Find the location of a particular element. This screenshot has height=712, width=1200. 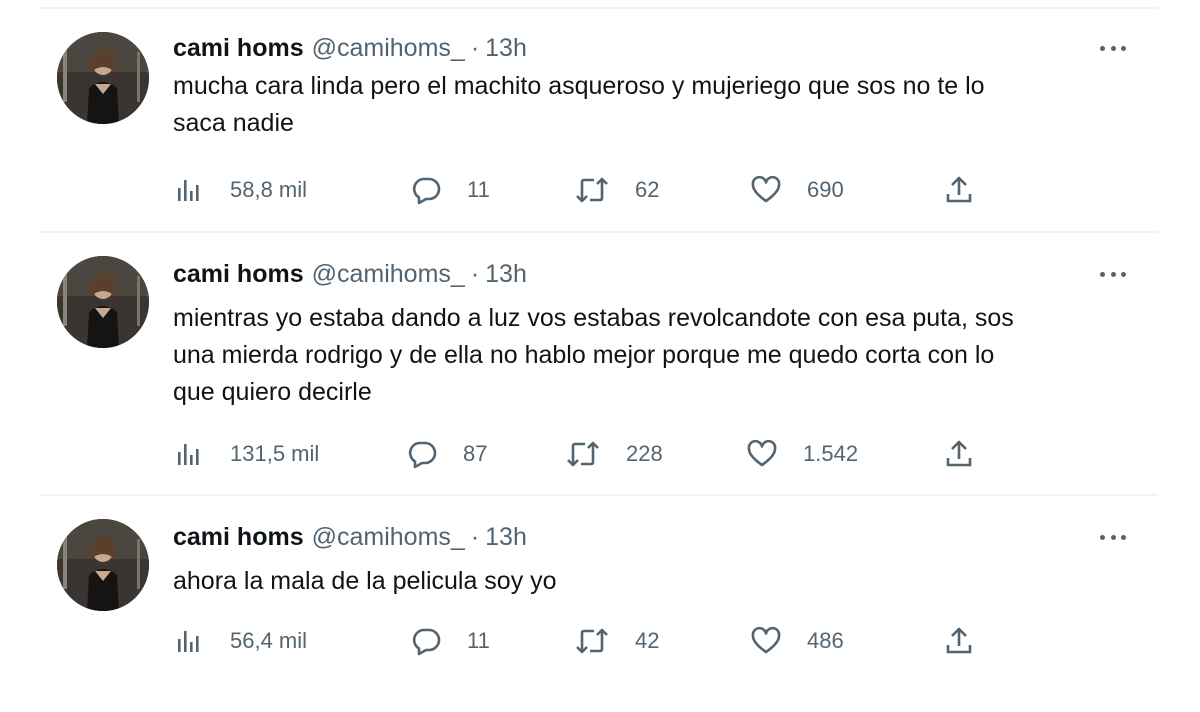

tweet-actions: 58,8 mil 11 62 690 is located at coordinates (600, 190).